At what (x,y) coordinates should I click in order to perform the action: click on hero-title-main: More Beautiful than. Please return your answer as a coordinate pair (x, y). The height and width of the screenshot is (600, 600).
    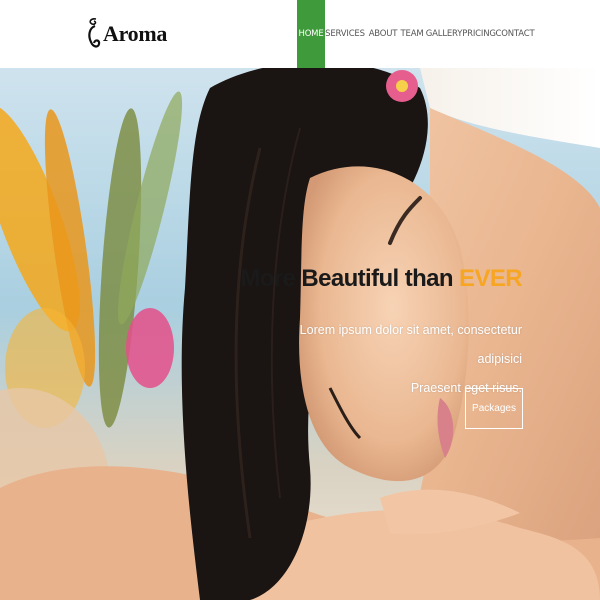
    Looking at the image, I should click on (350, 278).